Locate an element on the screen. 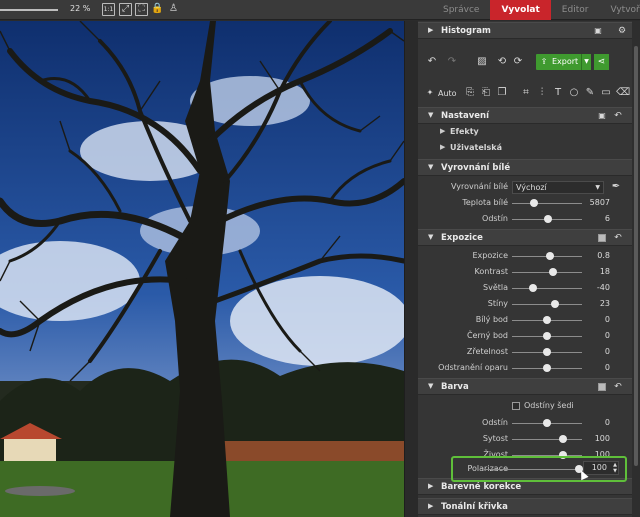 Image resolution: width=640 pixels, height=517 pixels. color-header: ▼ Barva ↶ is located at coordinates (525, 386).